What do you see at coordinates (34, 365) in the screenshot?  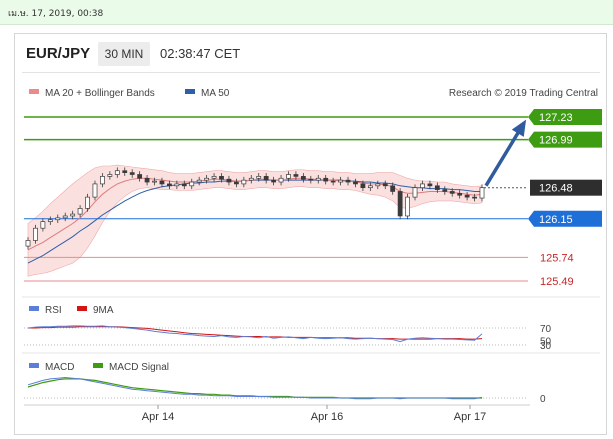 I see `legend-swatch-macd` at bounding box center [34, 365].